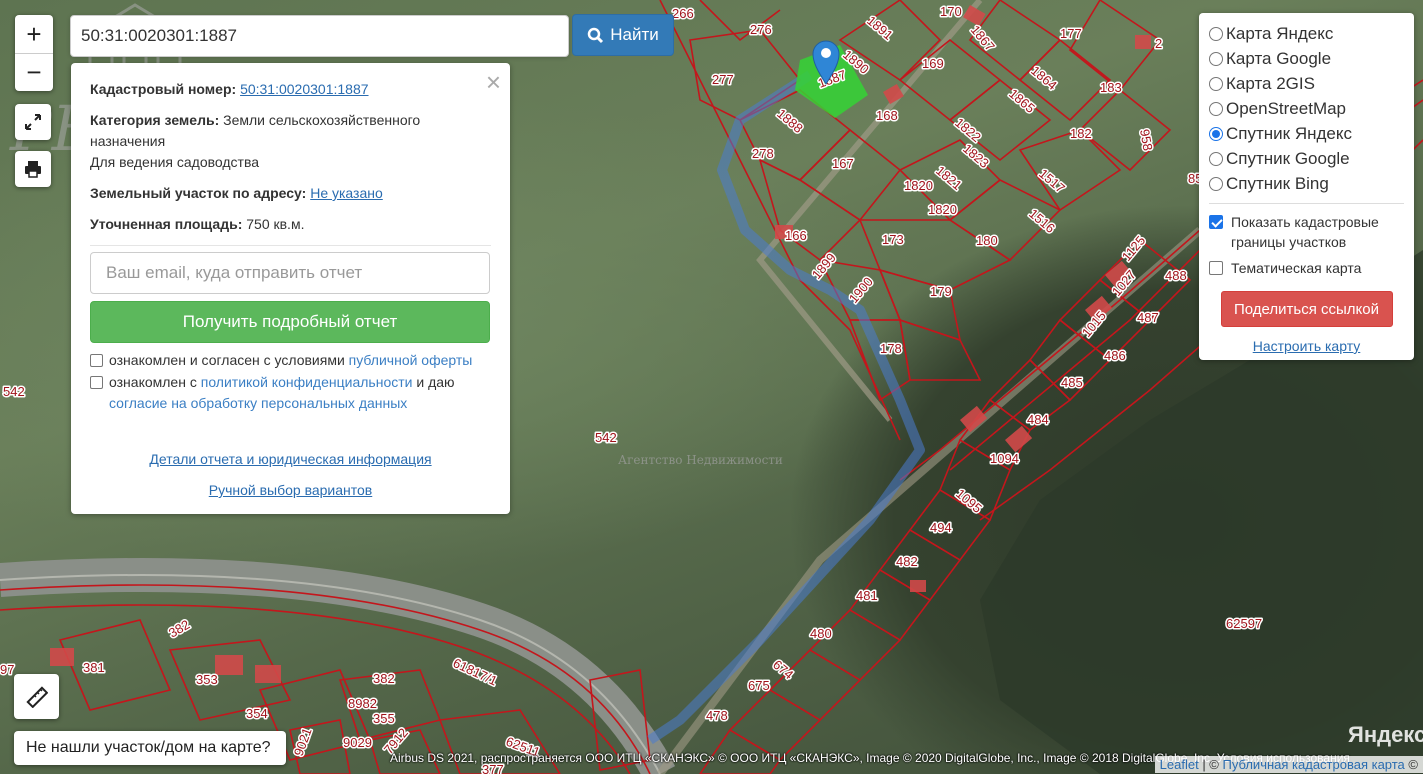 The height and width of the screenshot is (774, 1423). I want to click on offer-agreement-checkbox, so click(96, 360).